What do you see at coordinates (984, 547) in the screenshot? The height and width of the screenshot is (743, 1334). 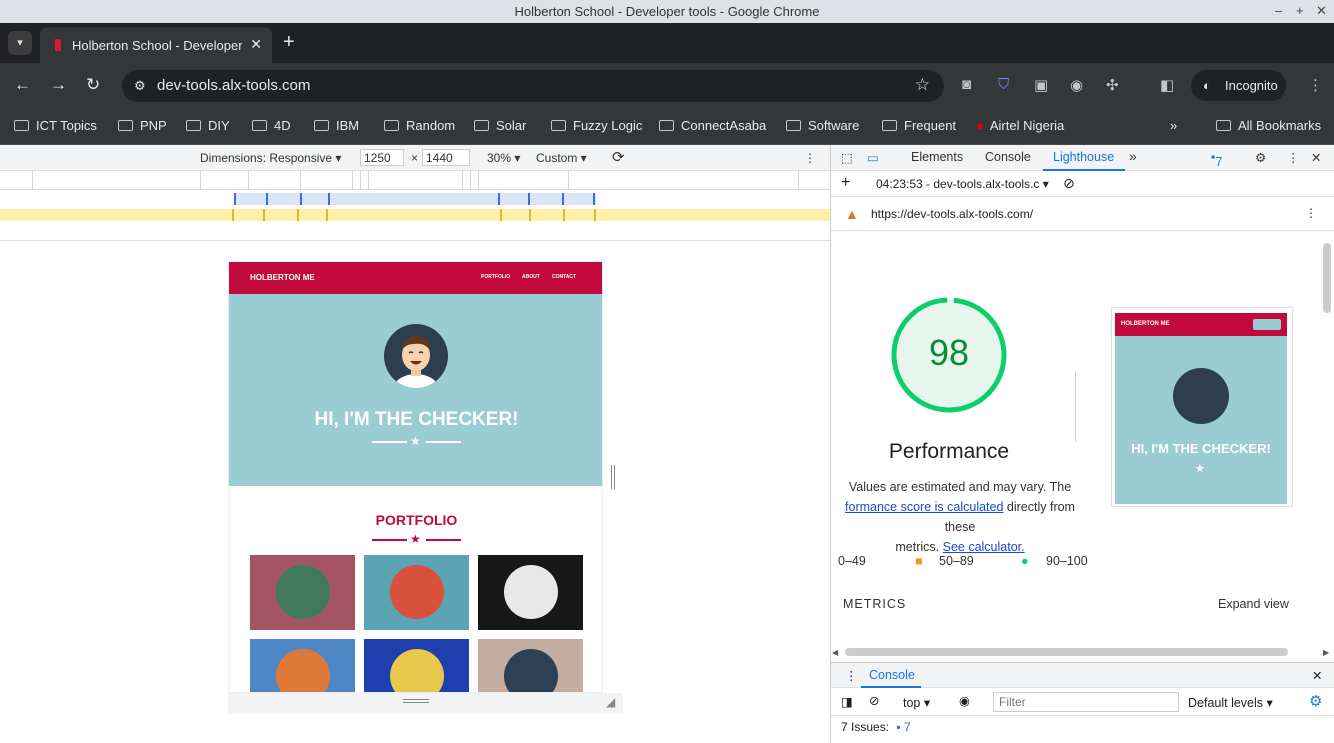 I see `calculator-link: See calculator.` at bounding box center [984, 547].